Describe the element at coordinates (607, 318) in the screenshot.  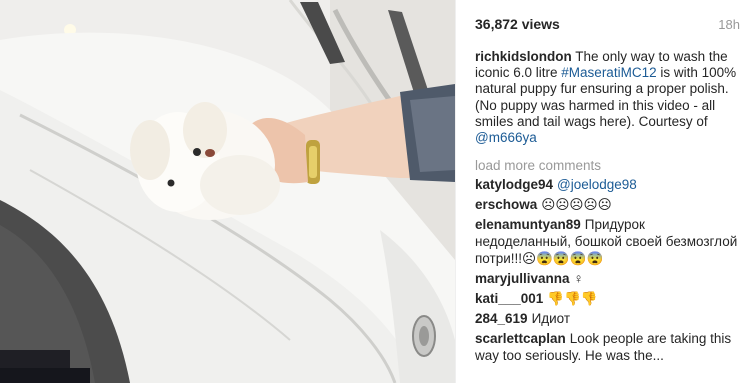
I see `comment: 284_619 Идиот` at that location.